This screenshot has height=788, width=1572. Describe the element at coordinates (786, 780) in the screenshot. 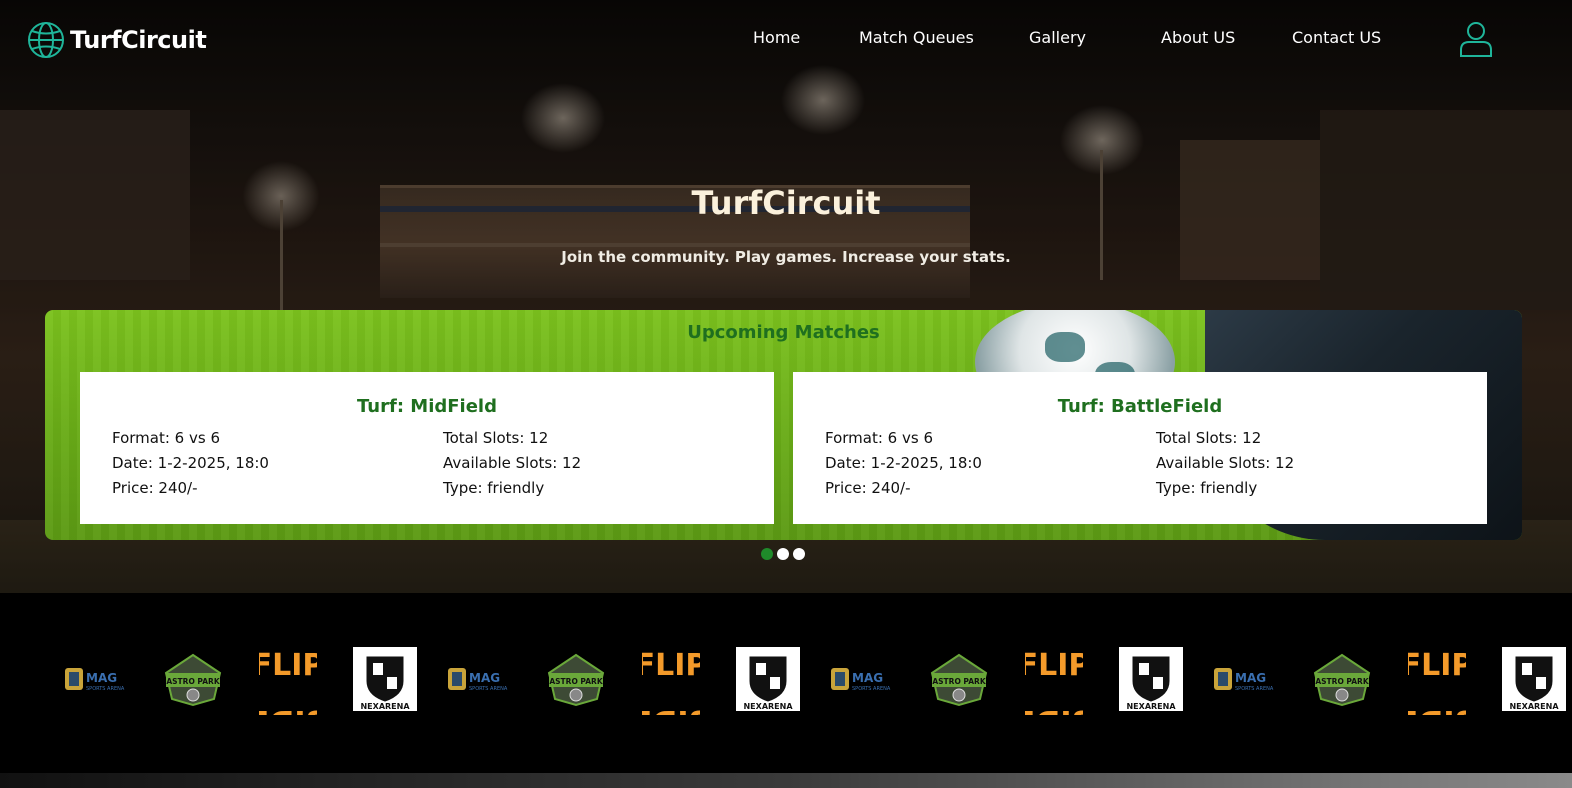

I see `bottom-gradient-strip` at that location.